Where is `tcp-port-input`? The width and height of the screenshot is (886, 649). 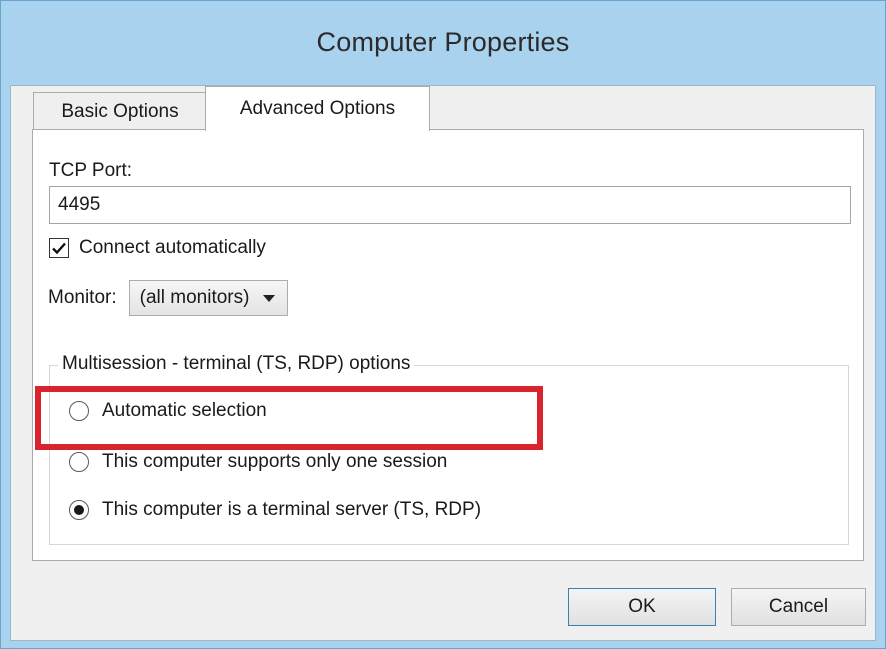 tcp-port-input is located at coordinates (450, 205).